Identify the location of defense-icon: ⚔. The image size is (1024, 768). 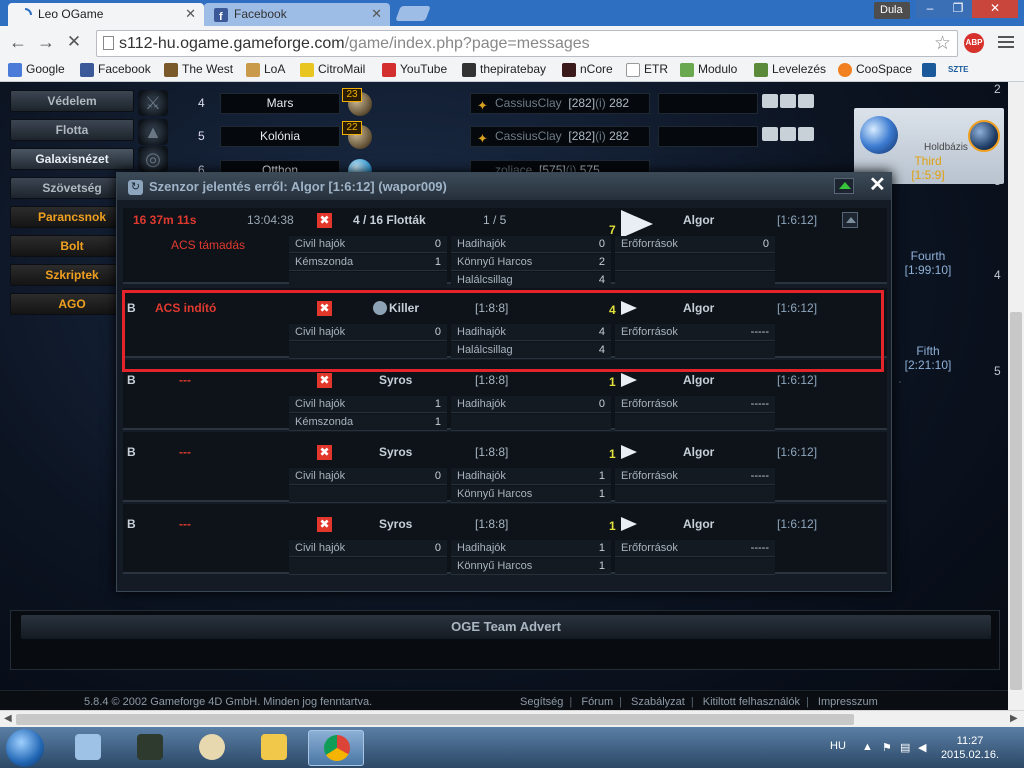
(153, 103).